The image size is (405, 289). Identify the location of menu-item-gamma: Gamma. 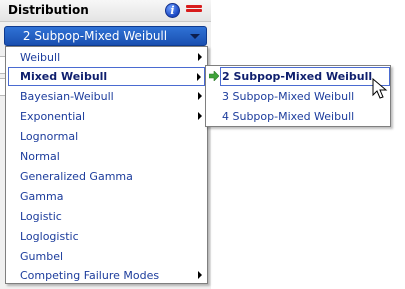
(106, 196).